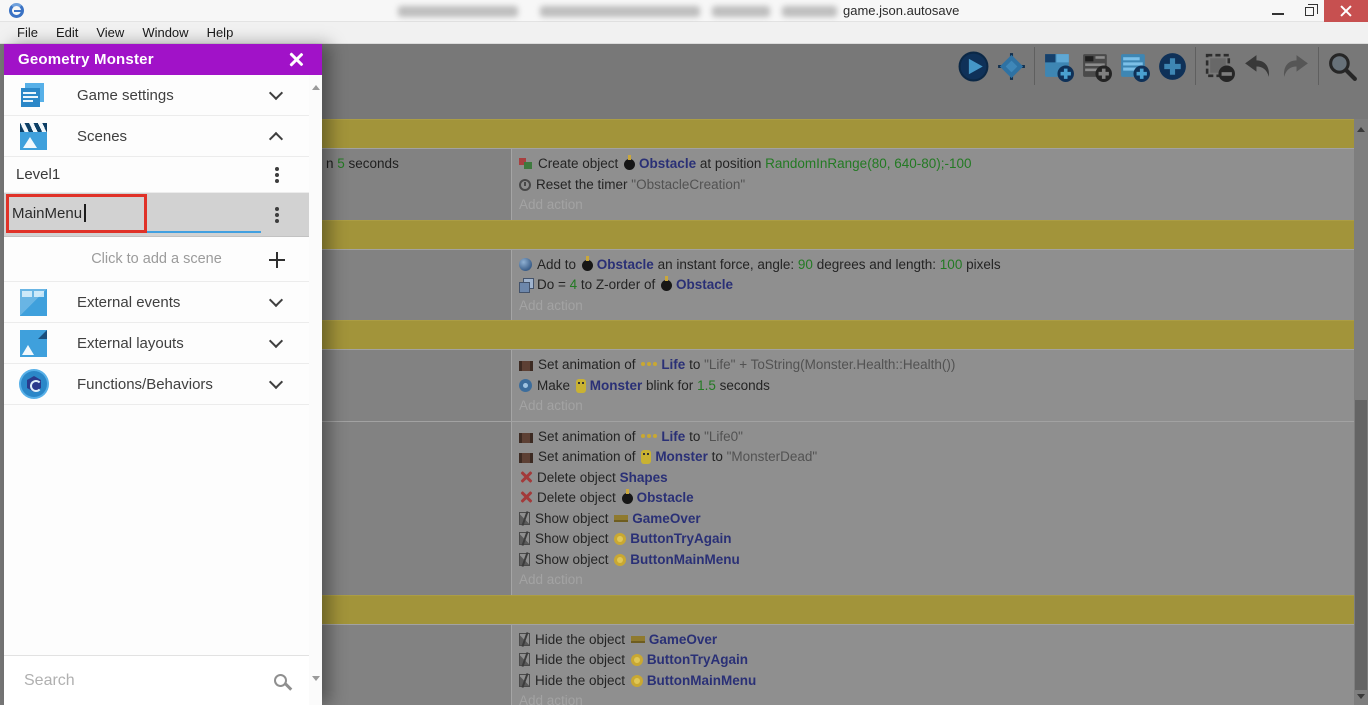 The width and height of the screenshot is (1368, 705). I want to click on segment: Add to, so click(558, 264).